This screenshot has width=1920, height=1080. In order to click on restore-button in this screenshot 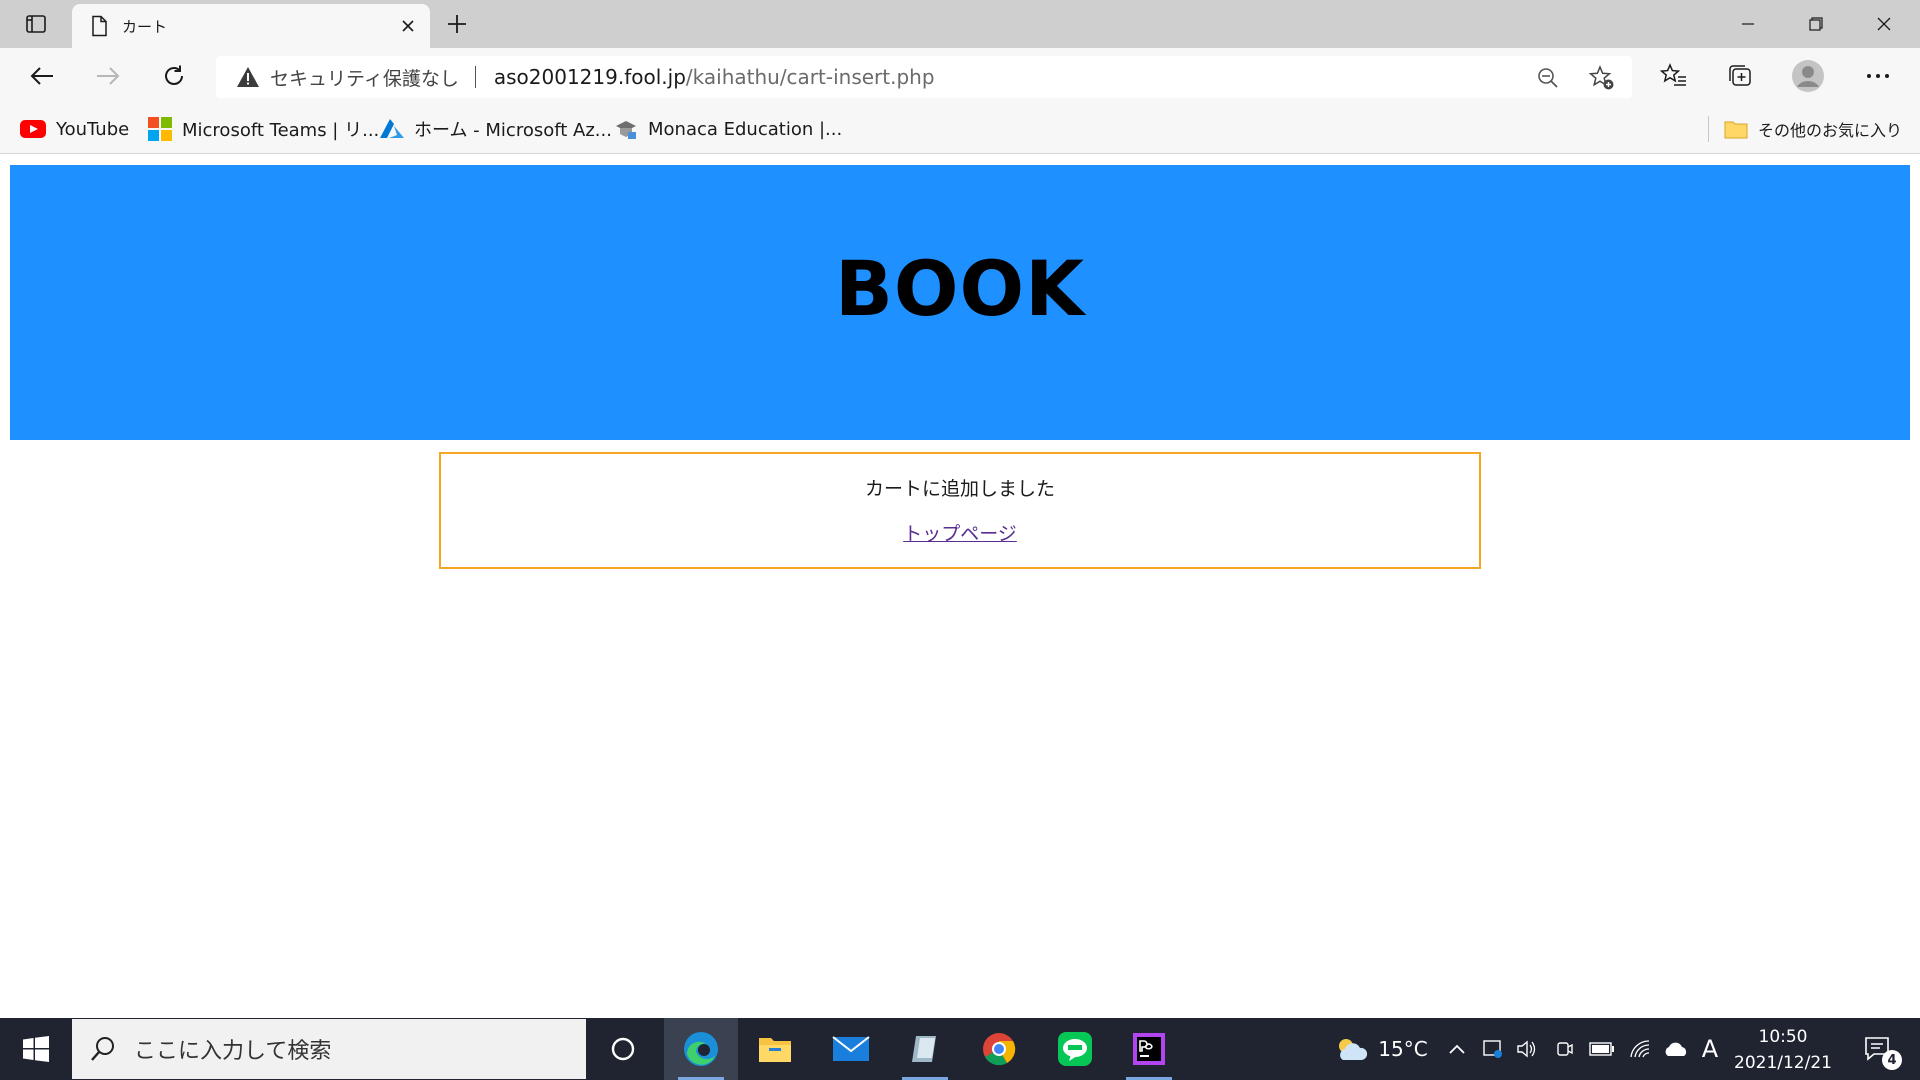, I will do `click(1816, 24)`.